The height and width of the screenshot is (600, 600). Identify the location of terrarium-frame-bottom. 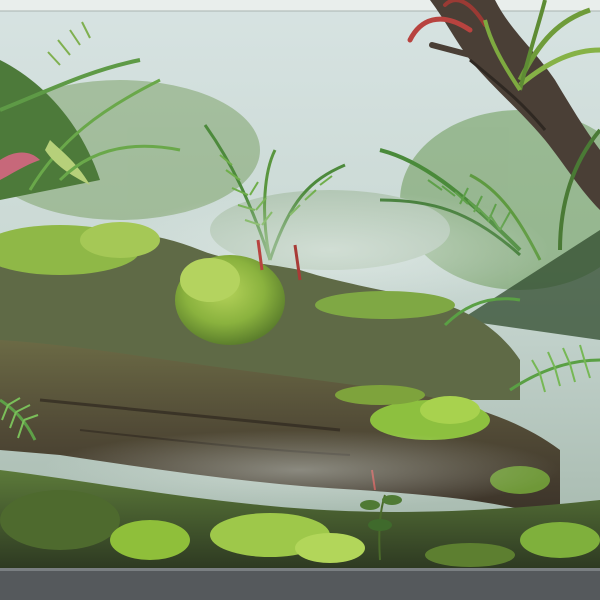
(300, 584).